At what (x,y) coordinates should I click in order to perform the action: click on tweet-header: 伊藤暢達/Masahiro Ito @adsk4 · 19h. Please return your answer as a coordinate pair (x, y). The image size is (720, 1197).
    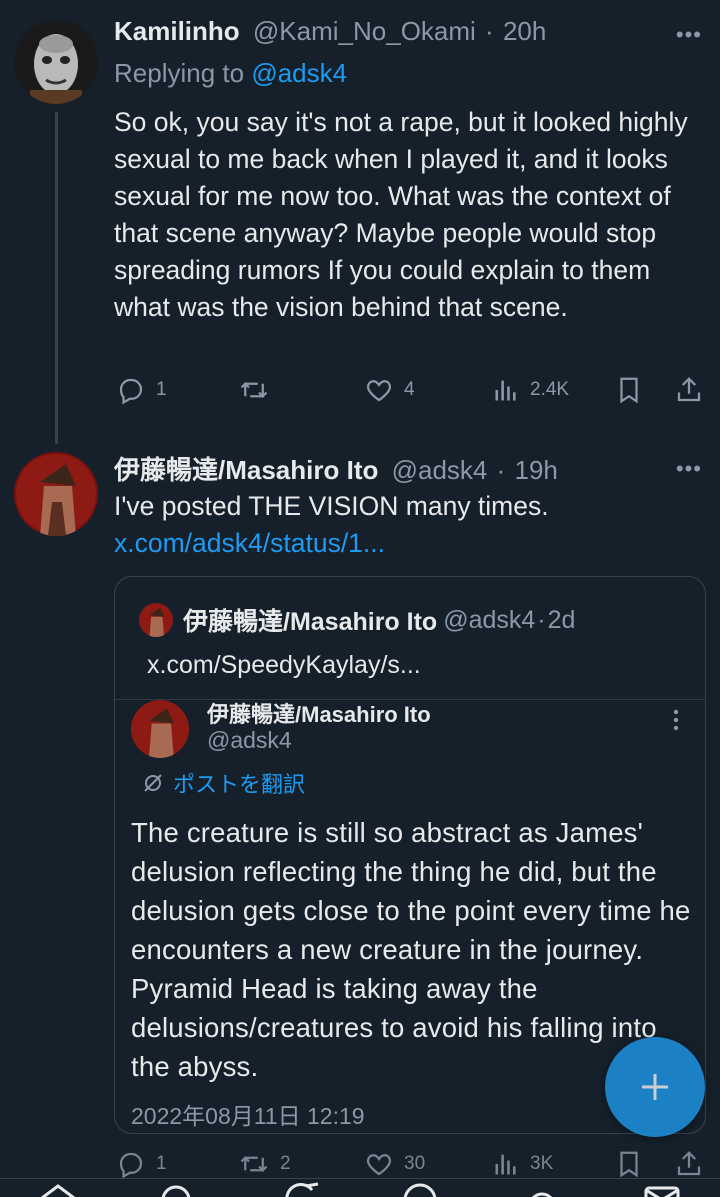
    Looking at the image, I should click on (336, 468).